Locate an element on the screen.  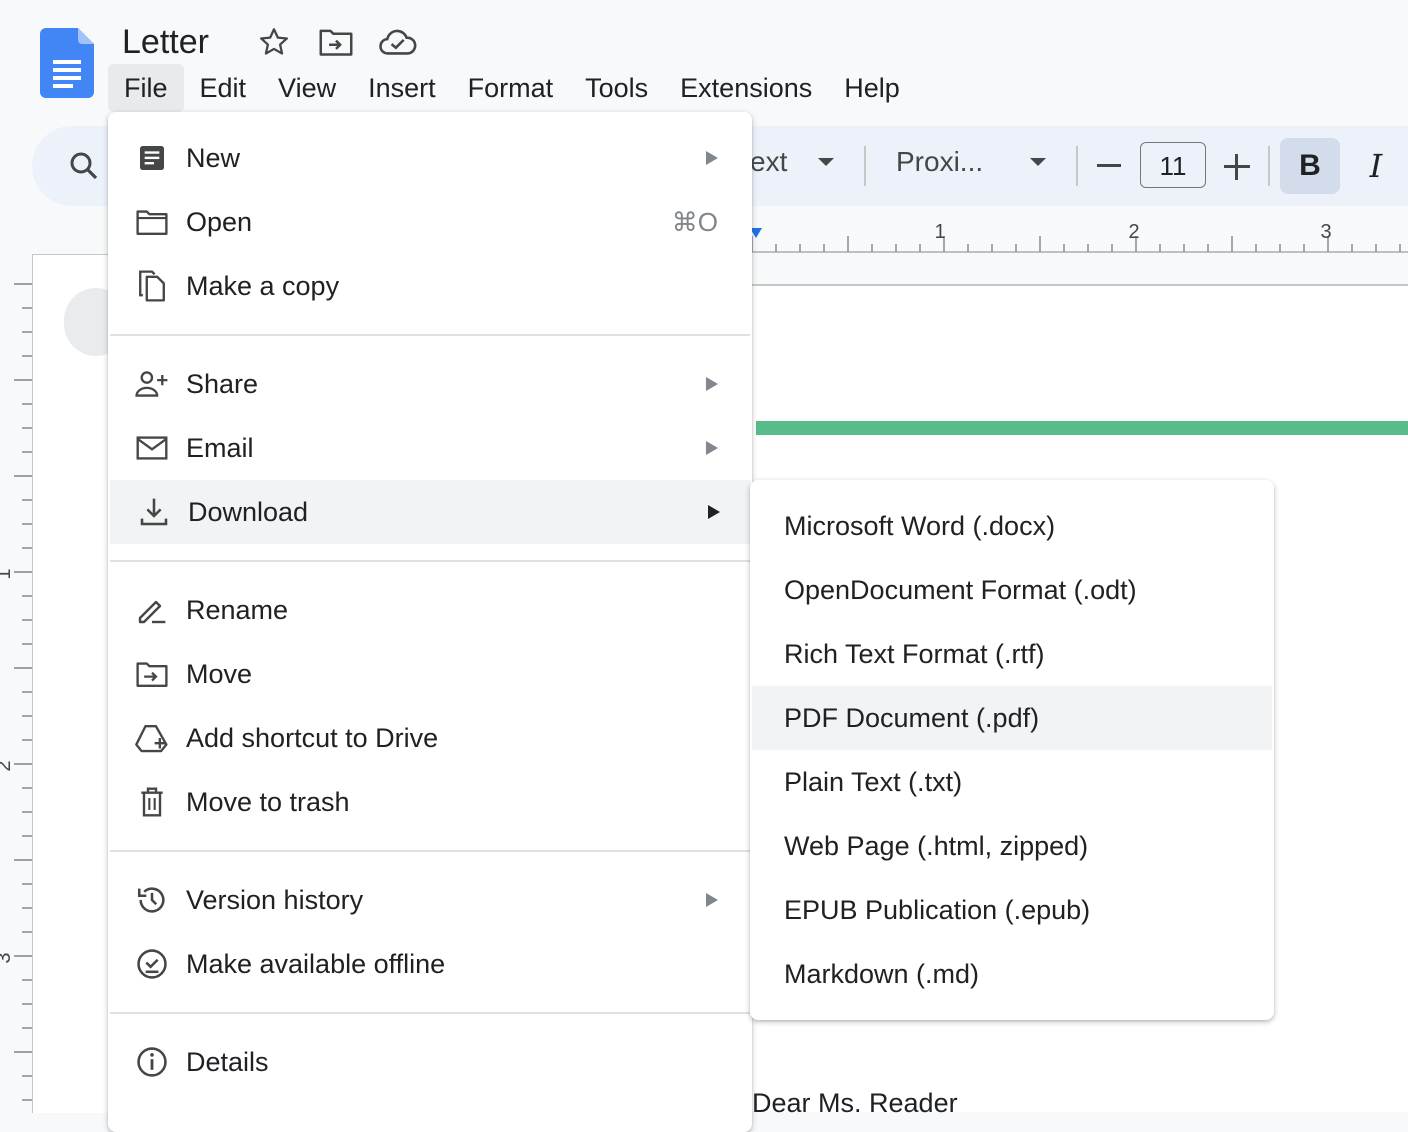
document-title: Letter is located at coordinates (165, 42).